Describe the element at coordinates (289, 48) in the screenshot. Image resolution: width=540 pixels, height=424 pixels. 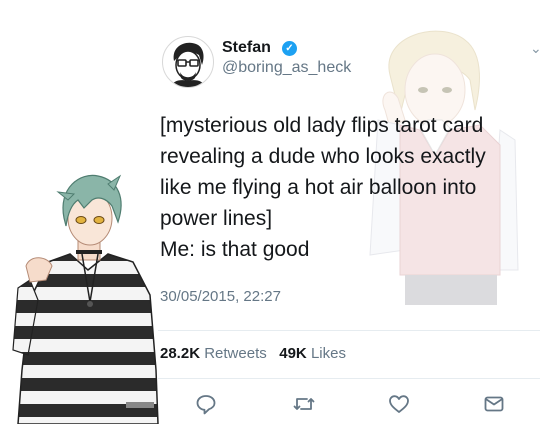
I see `verified-badge-icon: ✓` at that location.